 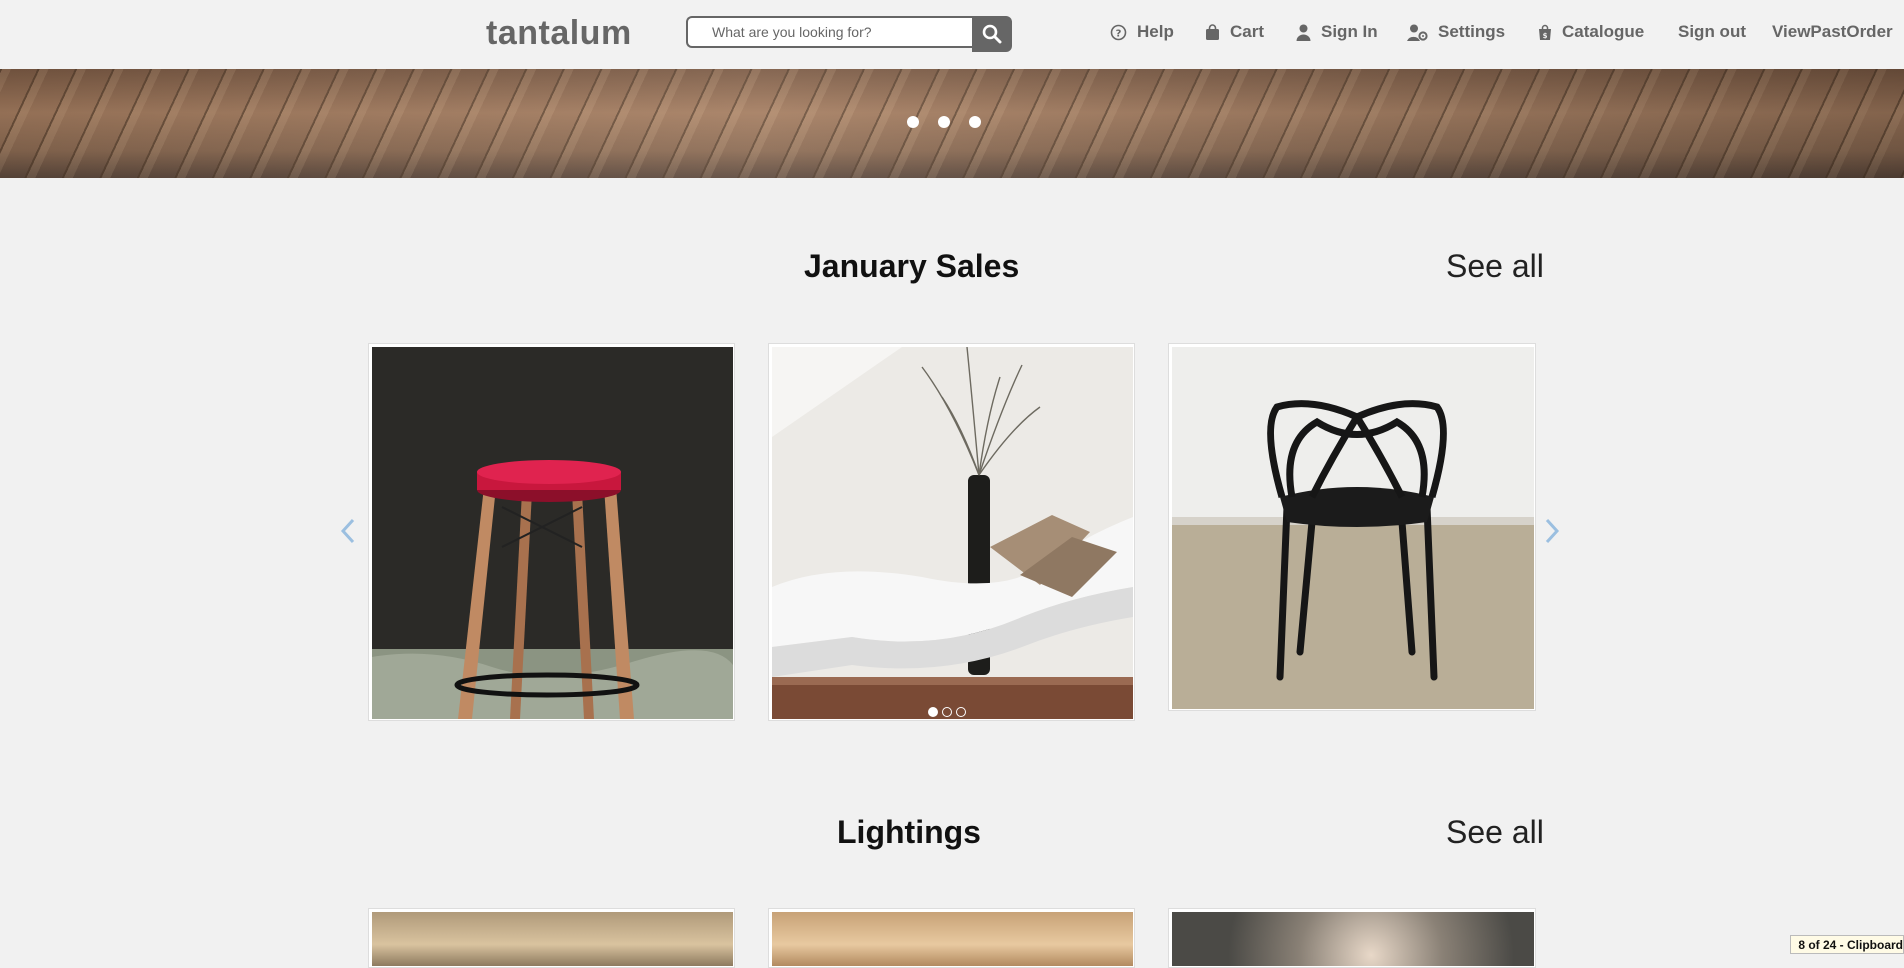 I want to click on top-header: tantalum ? Help Cart, so click(x=952, y=34).